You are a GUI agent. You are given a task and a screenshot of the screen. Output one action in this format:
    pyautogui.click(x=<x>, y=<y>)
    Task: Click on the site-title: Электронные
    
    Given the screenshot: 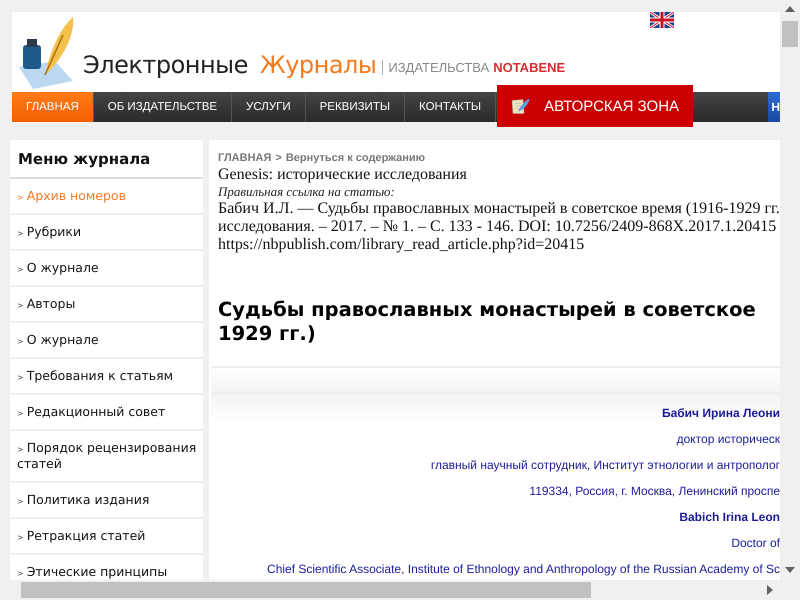 What is the action you would take?
    pyautogui.click(x=165, y=64)
    